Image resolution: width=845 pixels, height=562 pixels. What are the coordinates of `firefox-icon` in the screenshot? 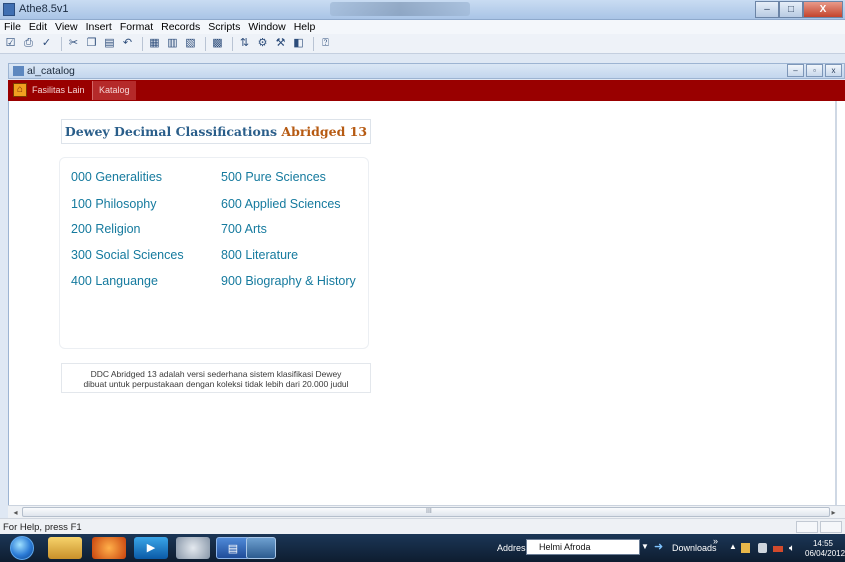 It's located at (109, 548).